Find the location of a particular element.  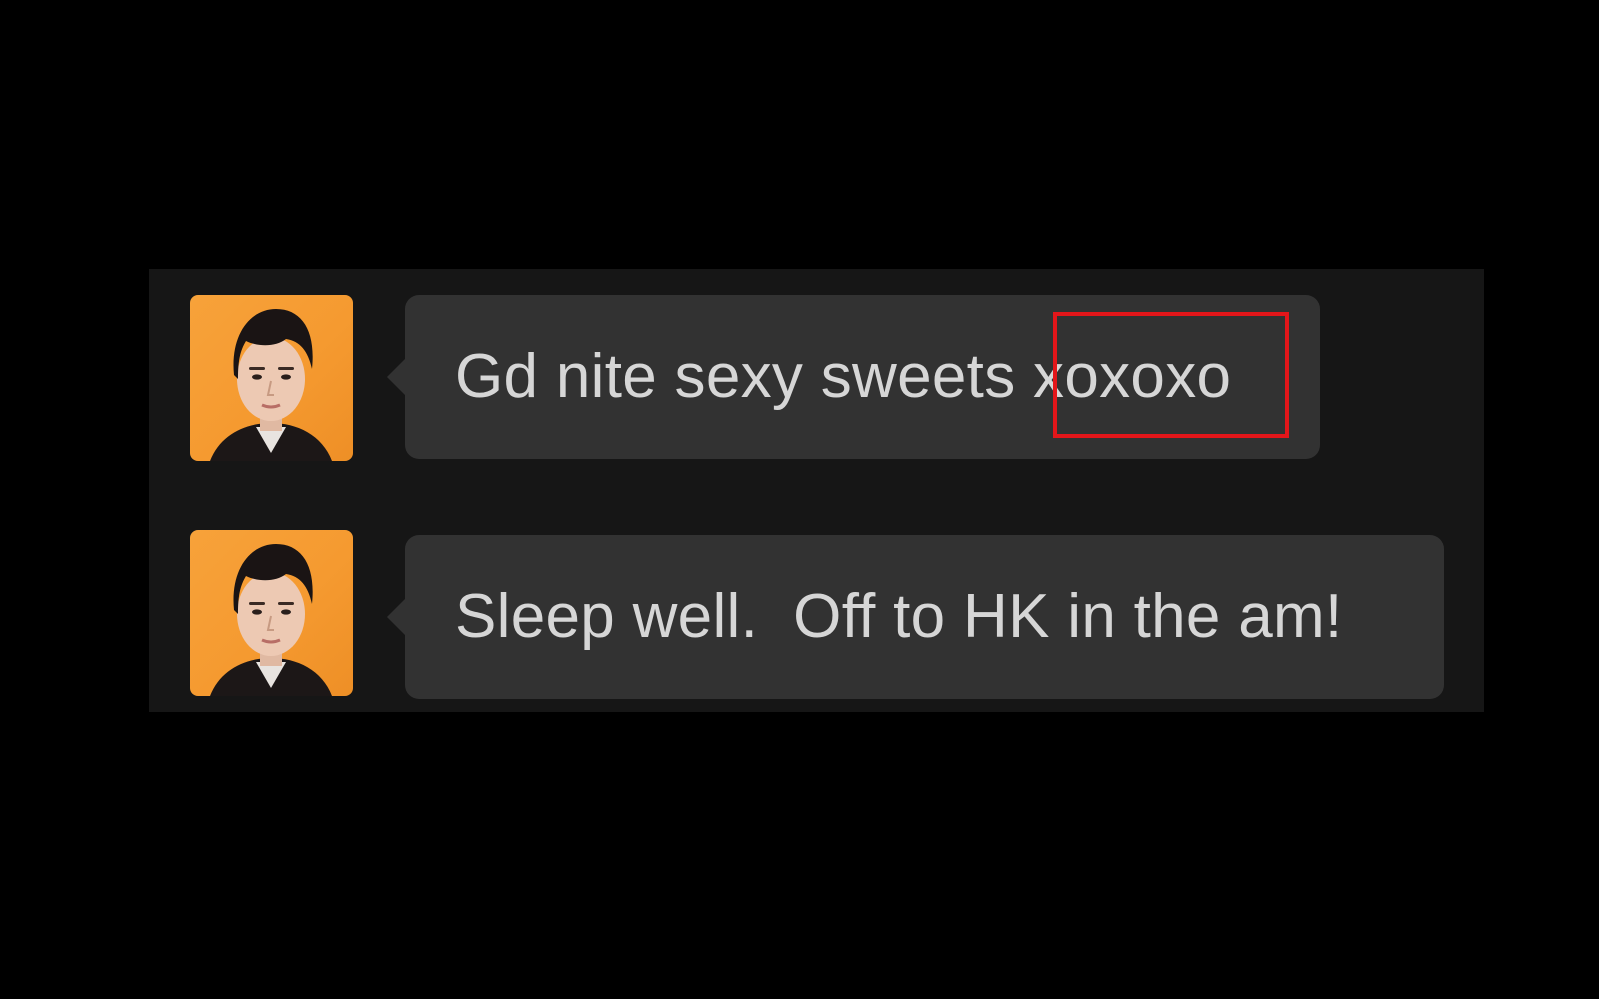

message-bubble: Sleep well. Off to HK in the am! is located at coordinates (915, 617).